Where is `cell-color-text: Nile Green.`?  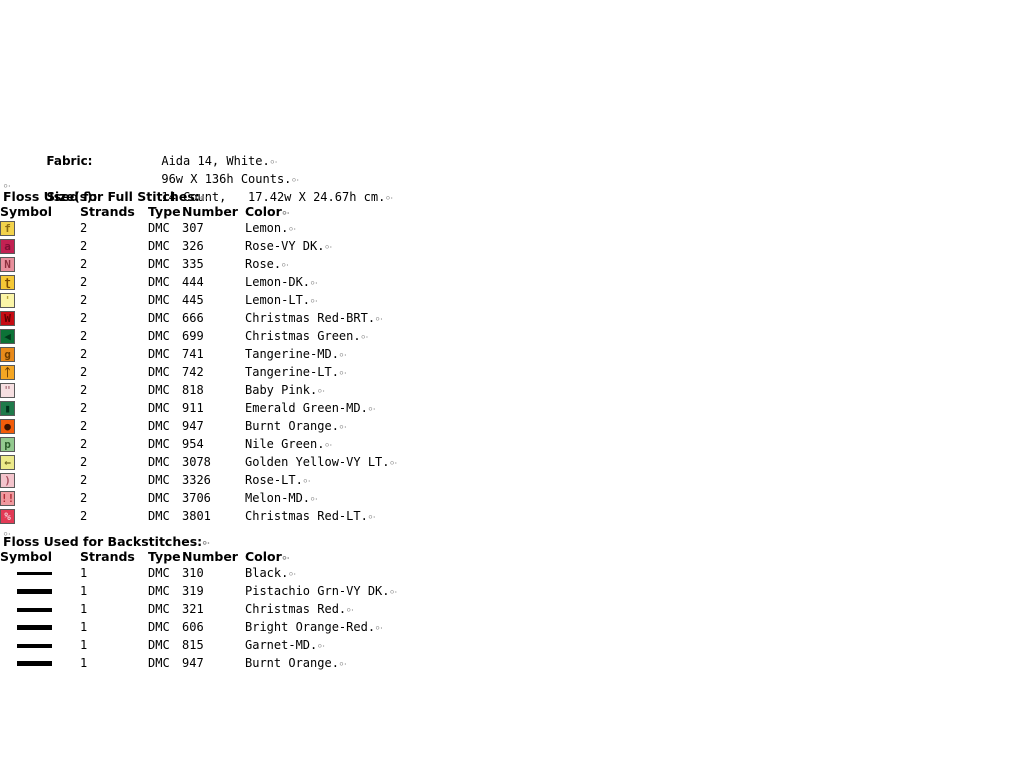
cell-color-text: Nile Green. is located at coordinates (285, 444).